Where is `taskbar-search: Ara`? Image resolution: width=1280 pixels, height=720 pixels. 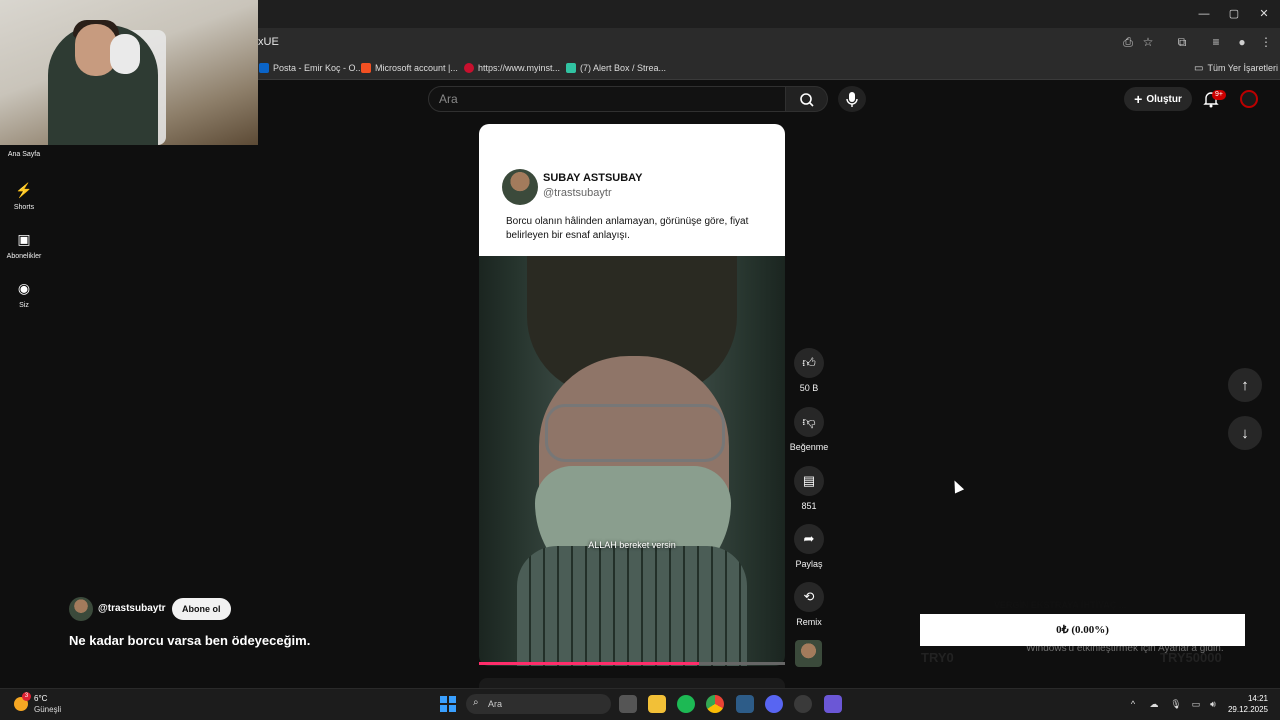 taskbar-search: Ara is located at coordinates (538, 704).